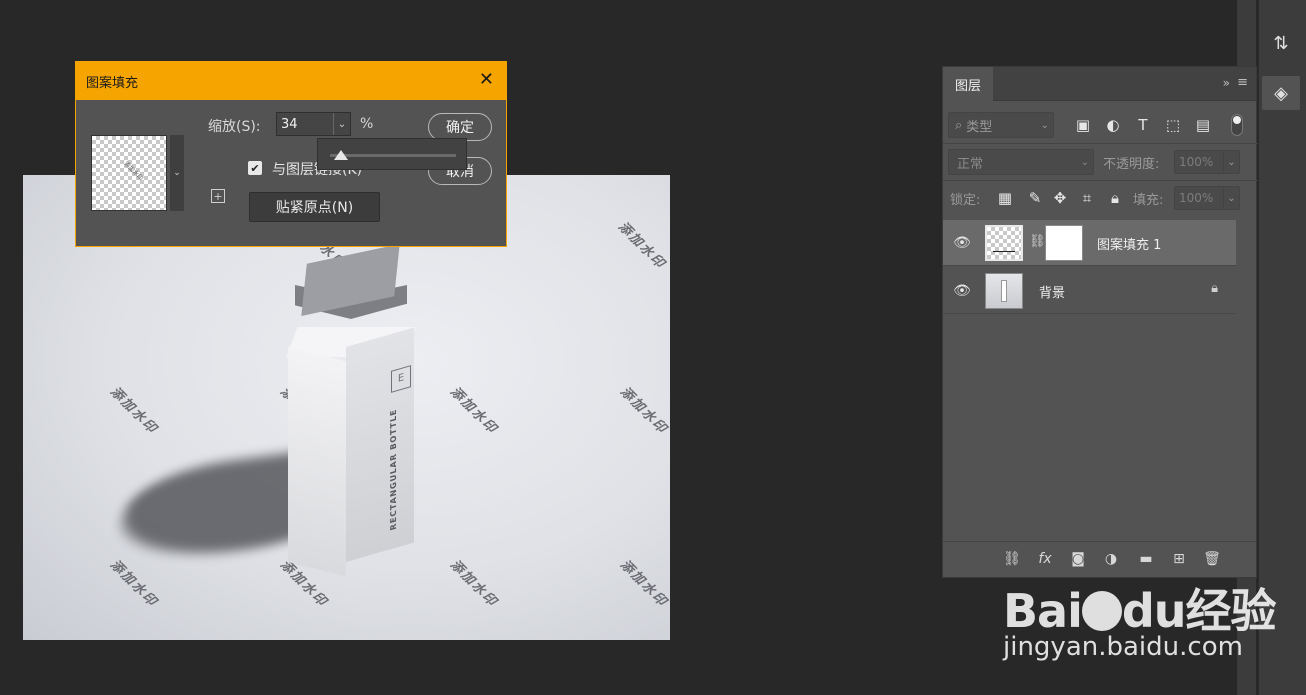 The image size is (1306, 695). I want to click on search-icon: ⌕, so click(959, 125).